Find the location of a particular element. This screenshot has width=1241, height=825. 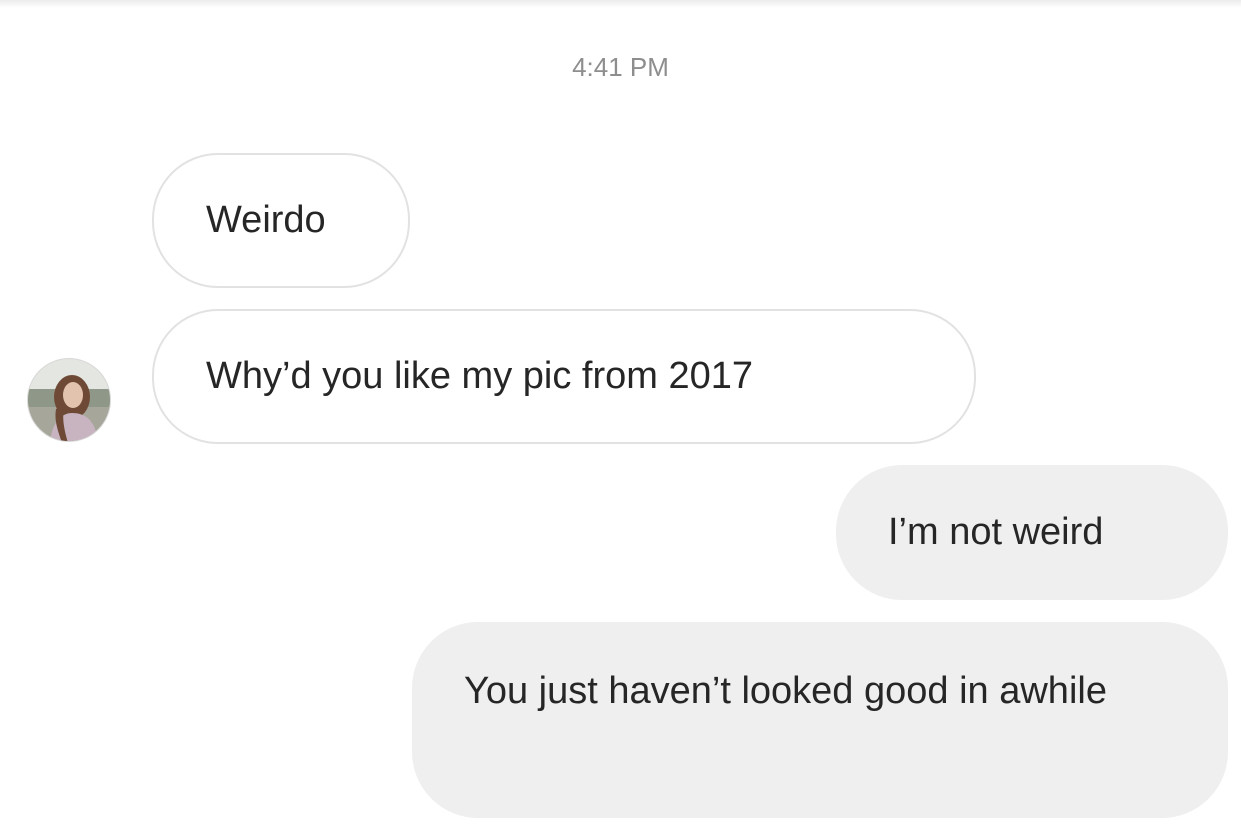

message-timestamp: 4:41 PM is located at coordinates (620, 67).